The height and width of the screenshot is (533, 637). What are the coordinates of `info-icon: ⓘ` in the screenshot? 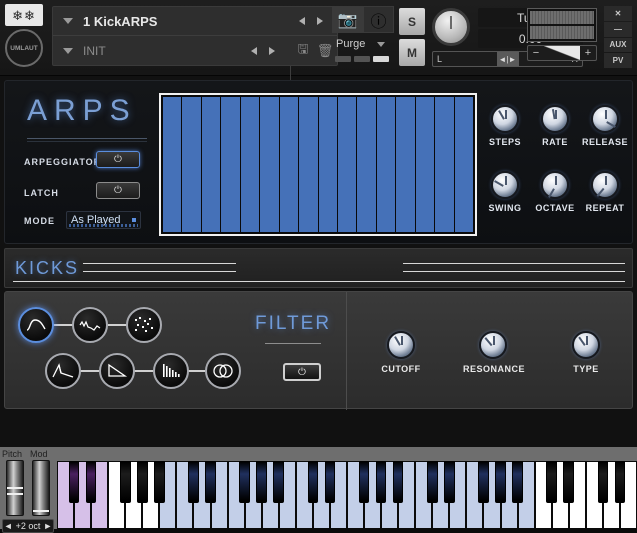 It's located at (378, 19).